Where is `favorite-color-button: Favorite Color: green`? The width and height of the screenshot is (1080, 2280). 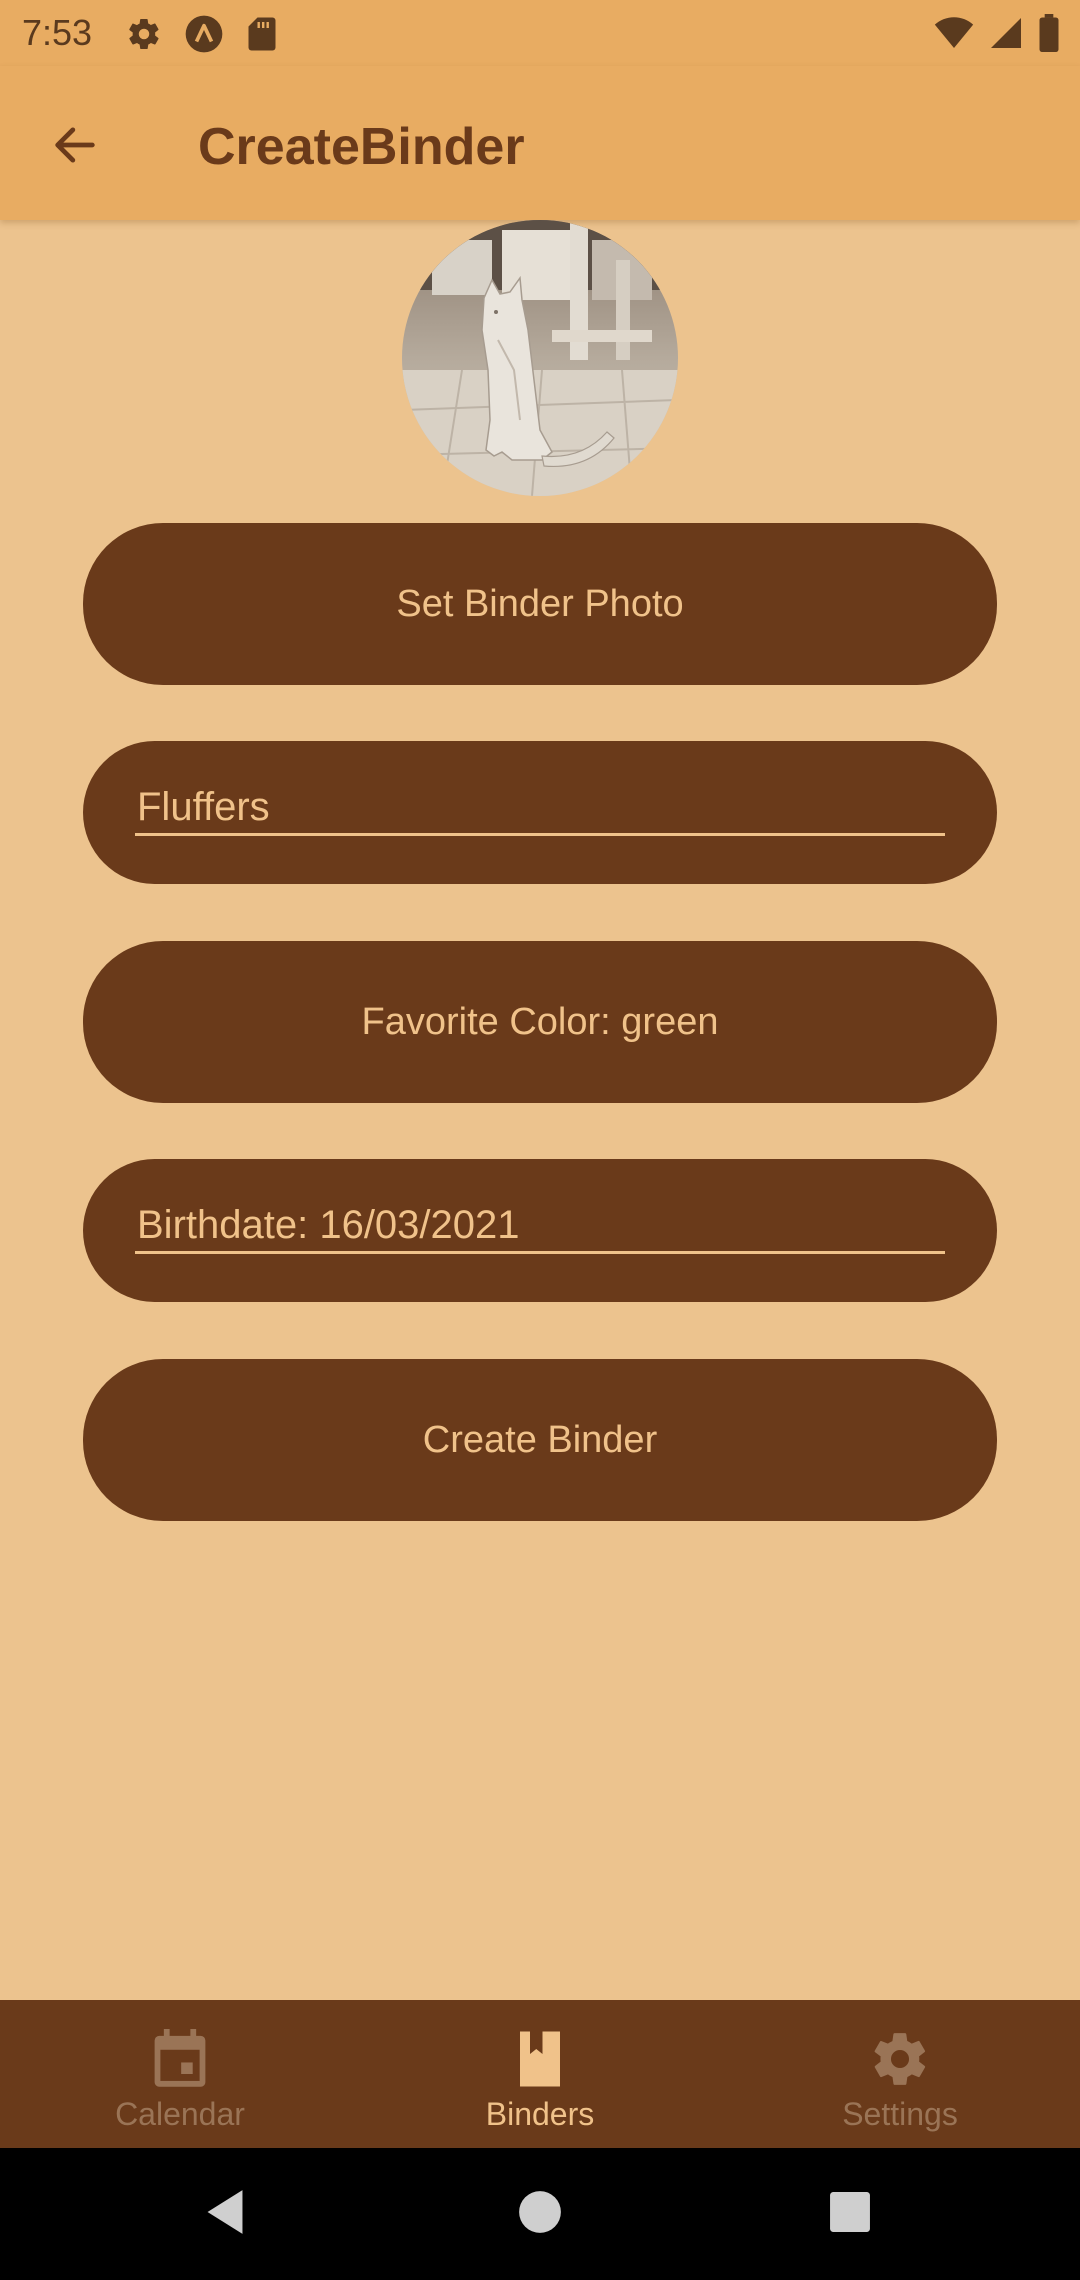
favorite-color-button: Favorite Color: green is located at coordinates (540, 1022).